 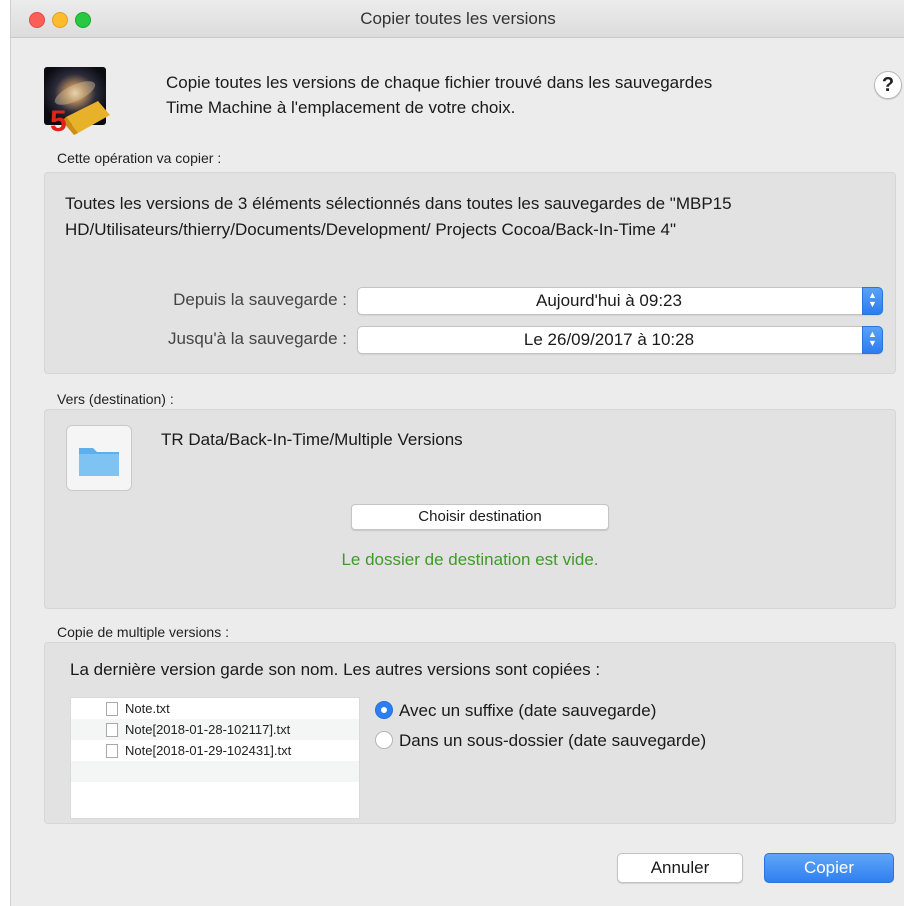 What do you see at coordinates (143, 632) in the screenshot?
I see `multiple-section-label: Copie de multiple versions :` at bounding box center [143, 632].